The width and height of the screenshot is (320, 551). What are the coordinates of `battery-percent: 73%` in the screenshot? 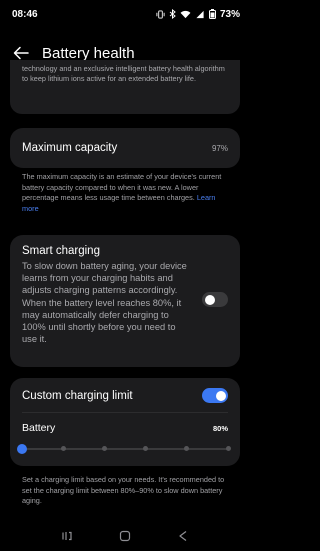 It's located at (229, 14).